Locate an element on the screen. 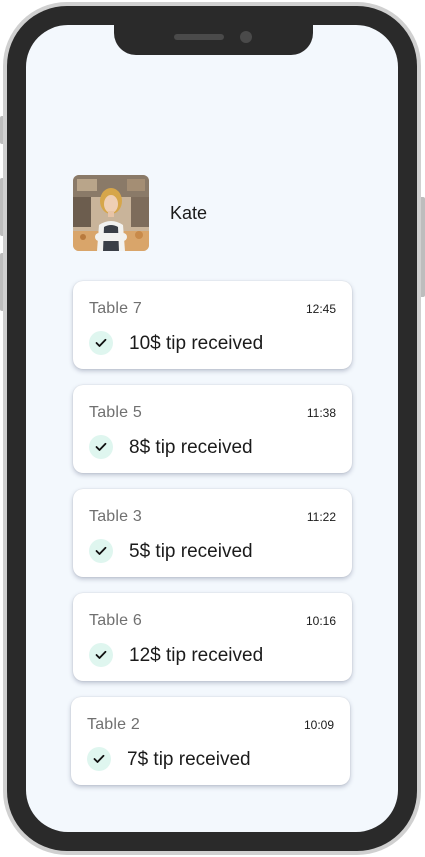  timestamp: 11:22 is located at coordinates (321, 517).